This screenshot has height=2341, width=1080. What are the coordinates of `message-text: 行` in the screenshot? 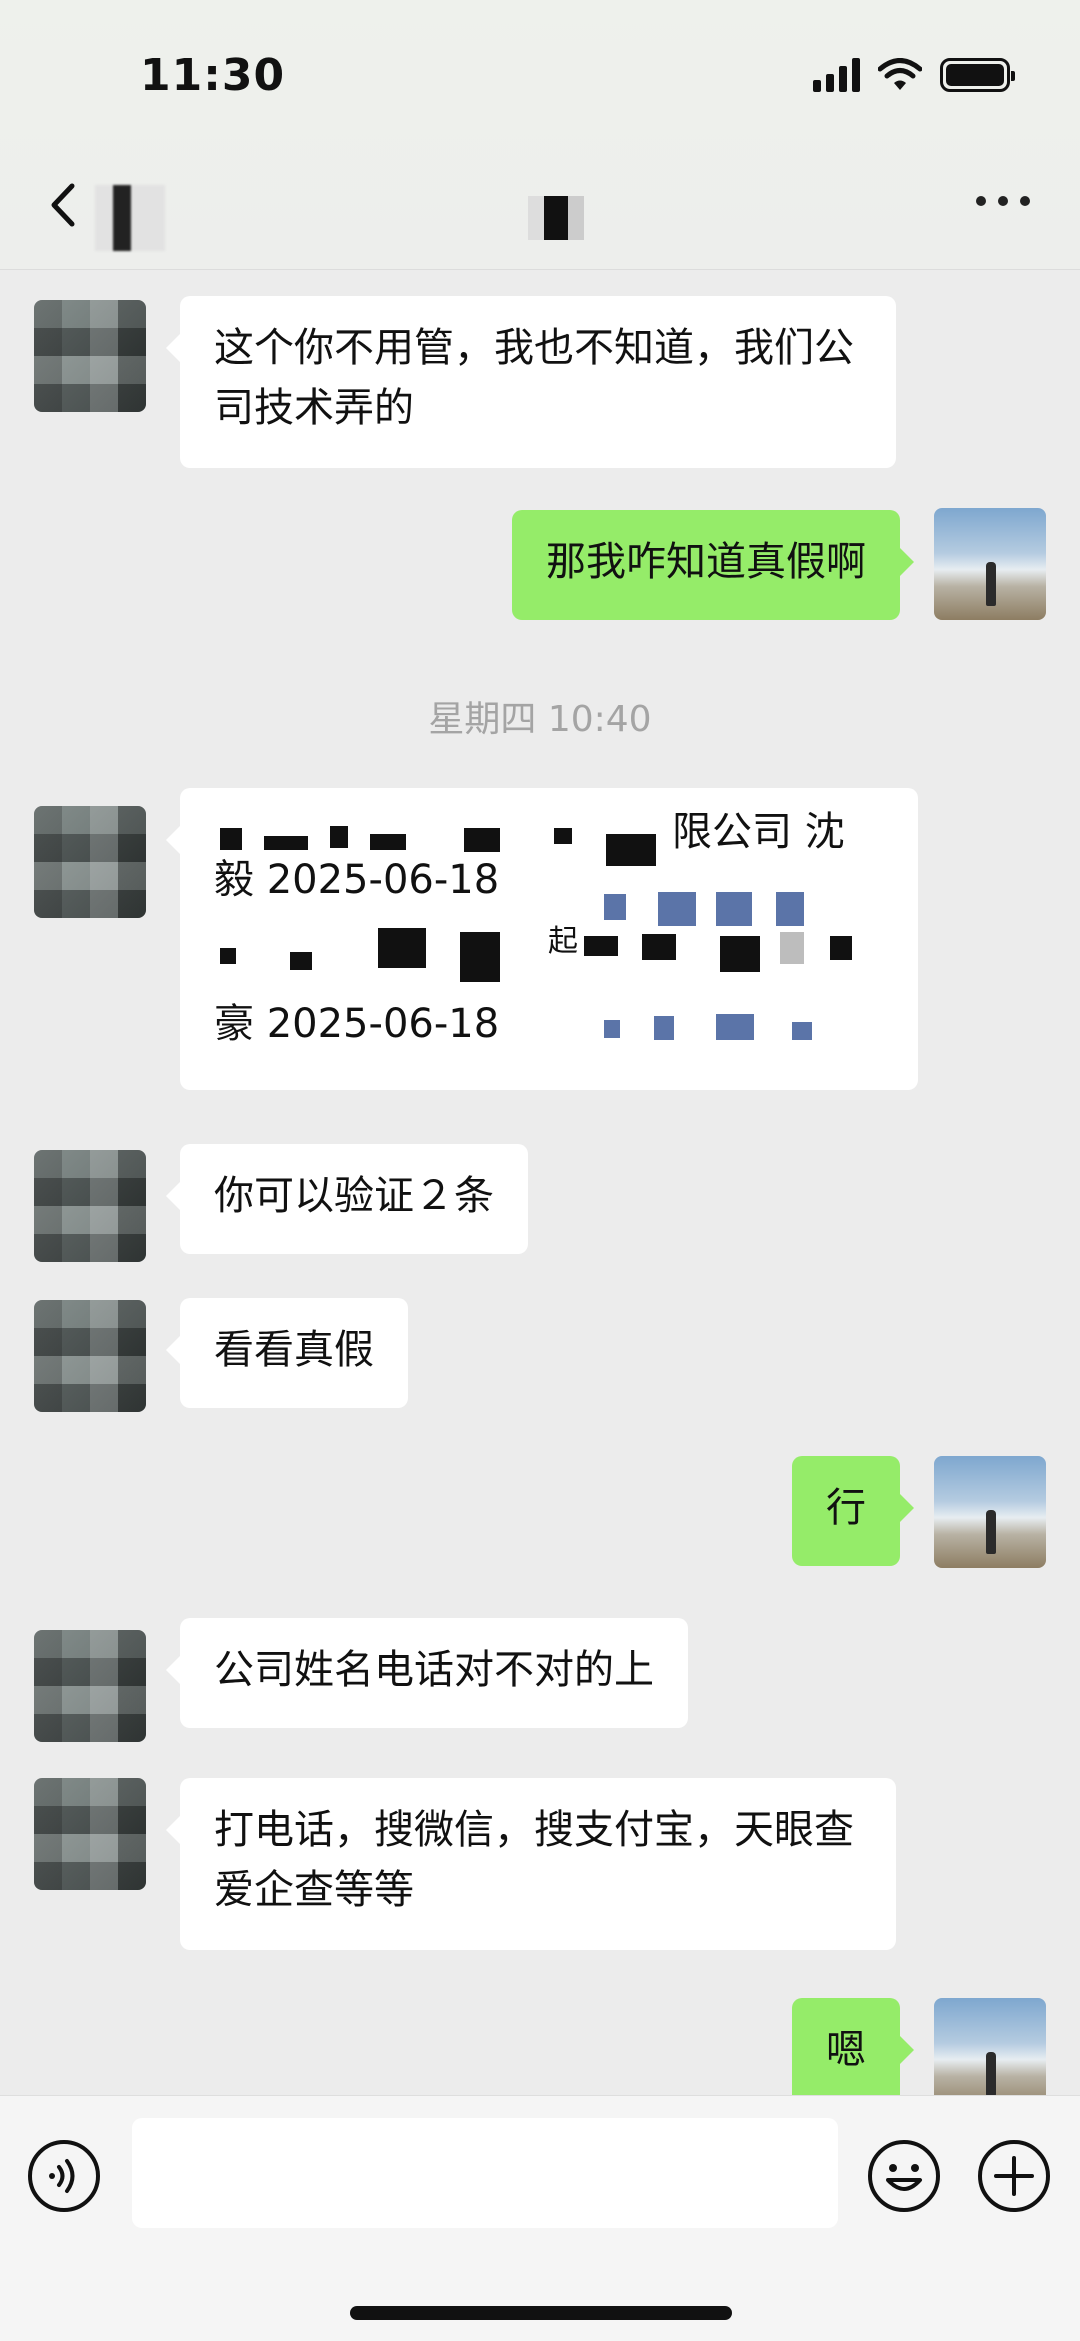 It's located at (846, 1508).